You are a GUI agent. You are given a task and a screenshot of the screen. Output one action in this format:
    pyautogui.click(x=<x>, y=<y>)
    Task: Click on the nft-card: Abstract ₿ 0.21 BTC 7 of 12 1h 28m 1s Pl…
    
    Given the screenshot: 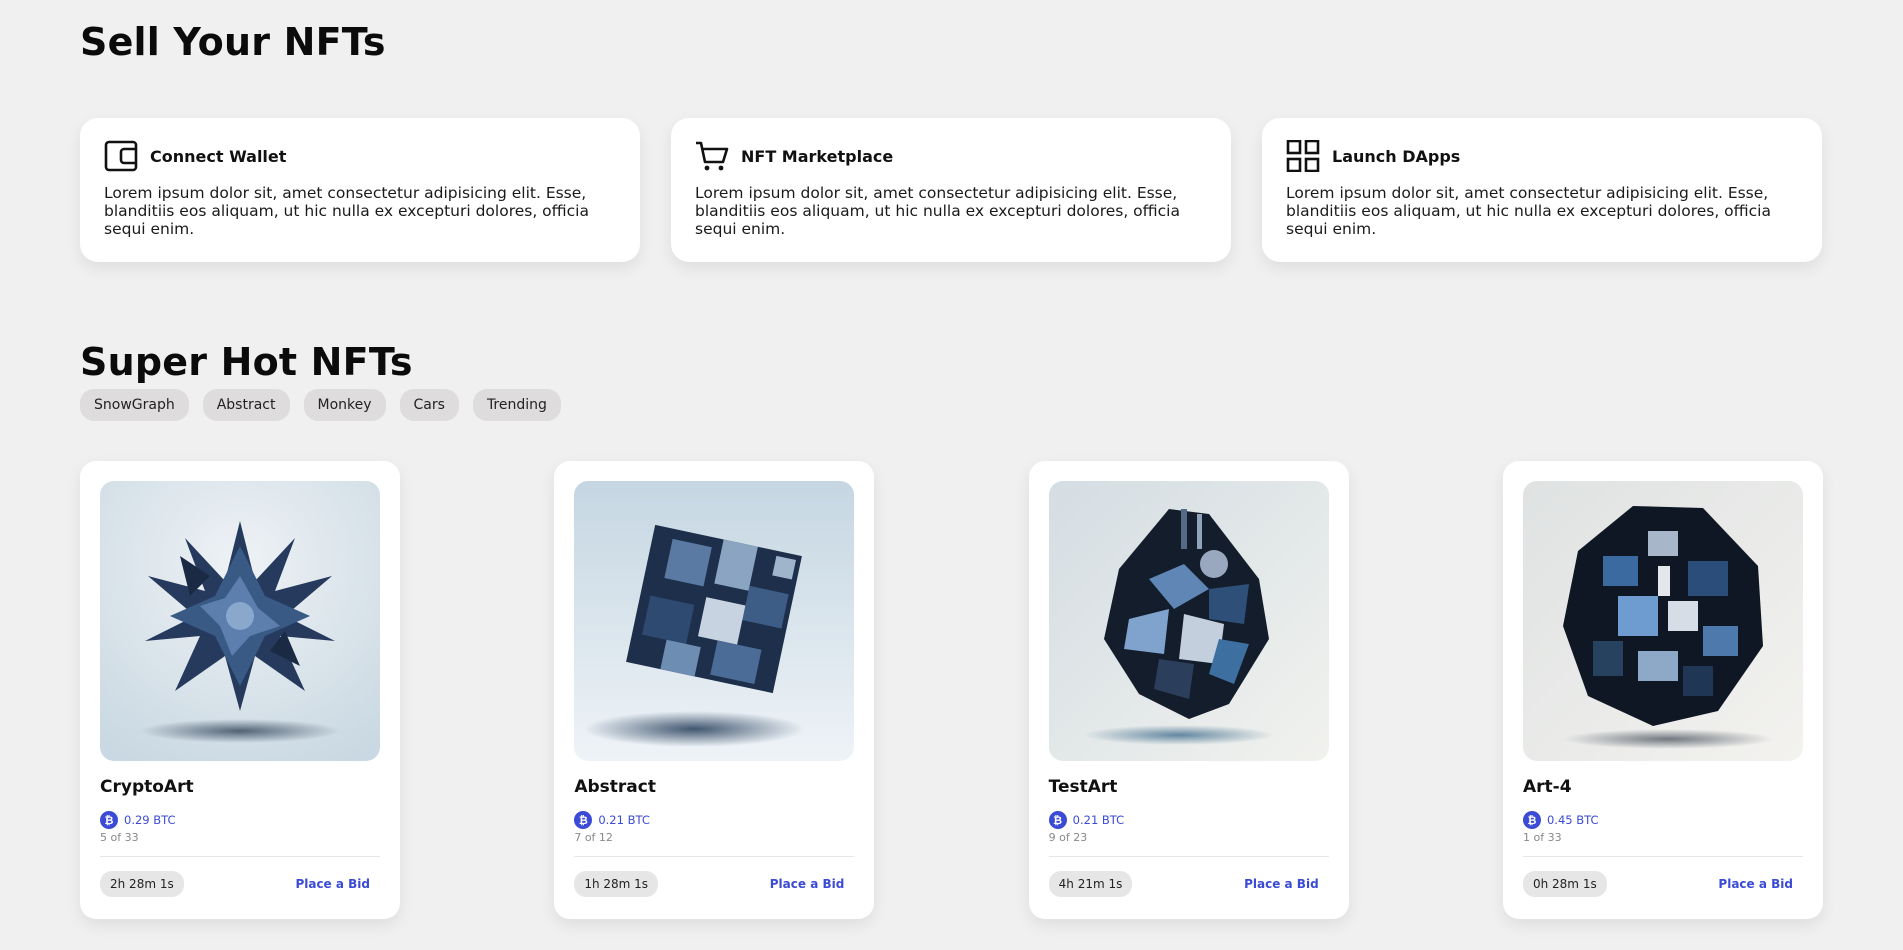 What is the action you would take?
    pyautogui.click(x=714, y=690)
    